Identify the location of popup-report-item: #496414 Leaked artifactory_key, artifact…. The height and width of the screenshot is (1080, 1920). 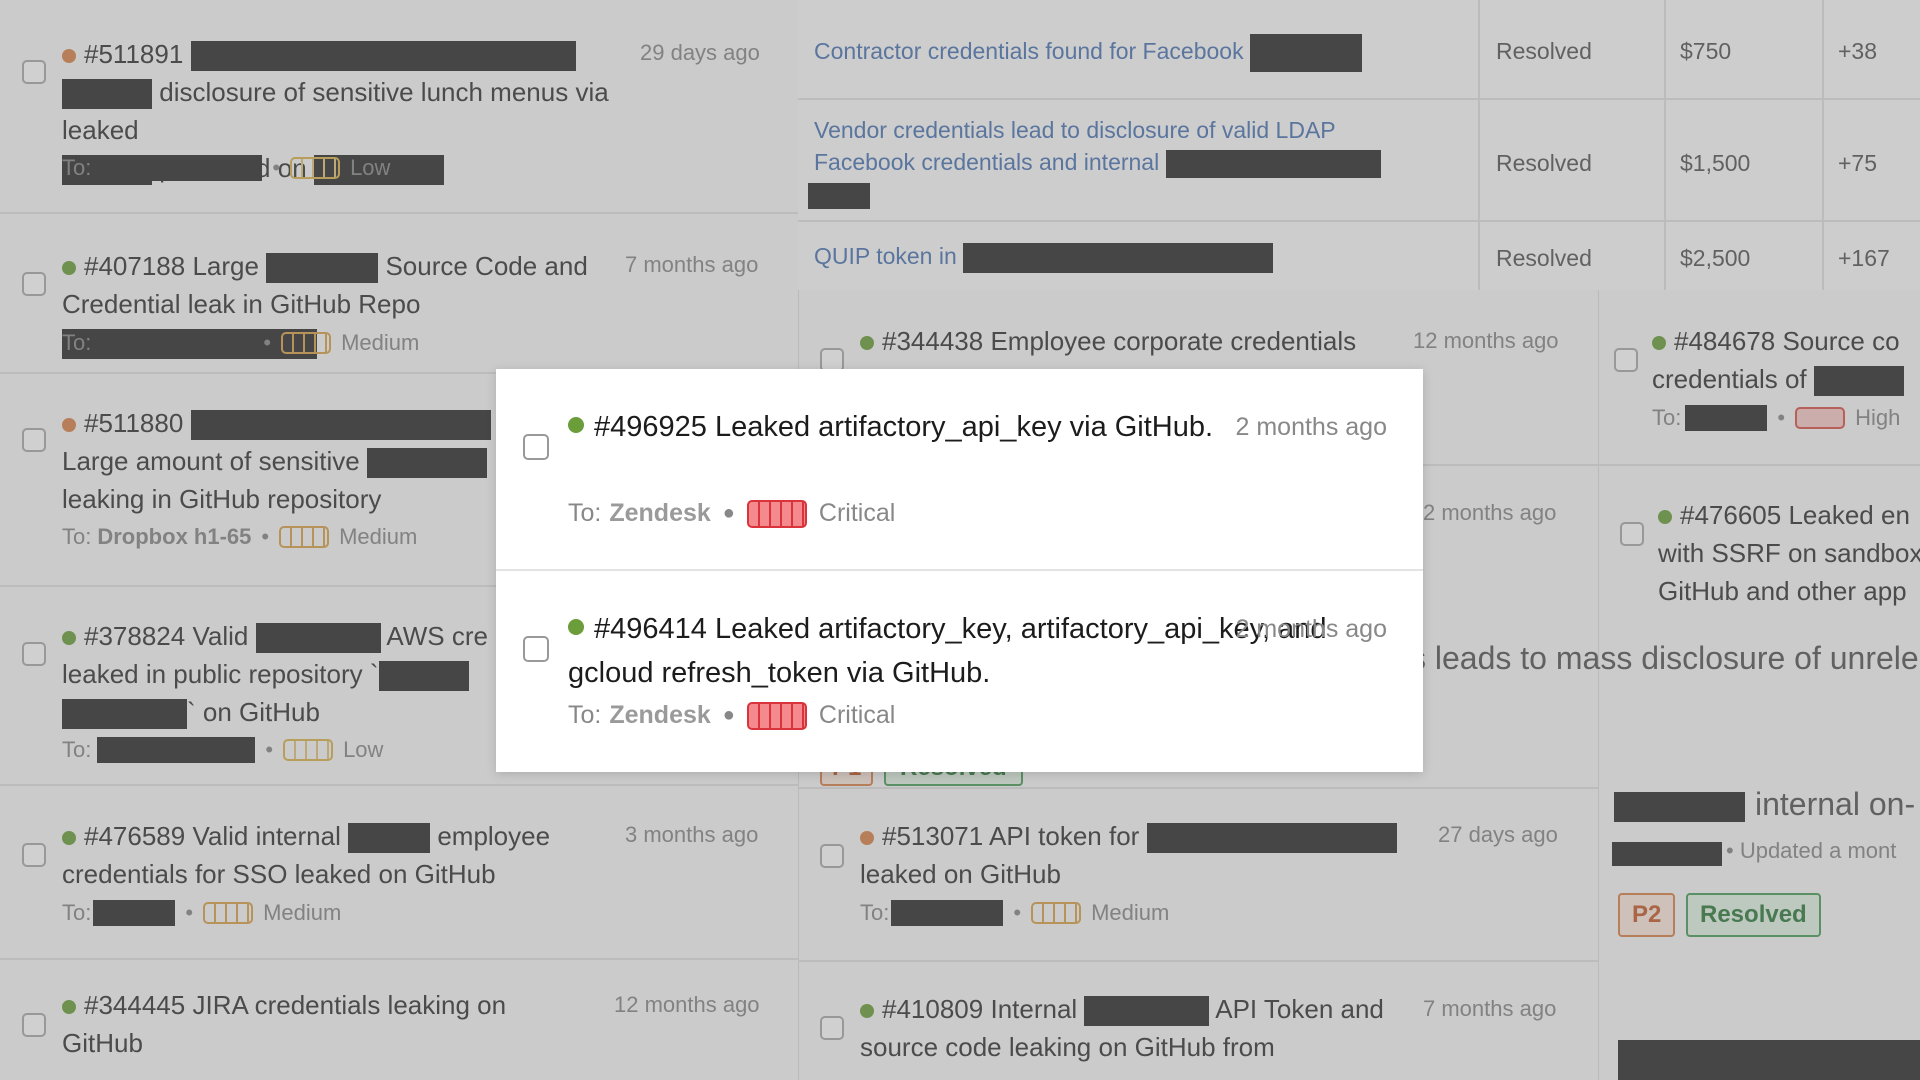
(959, 671).